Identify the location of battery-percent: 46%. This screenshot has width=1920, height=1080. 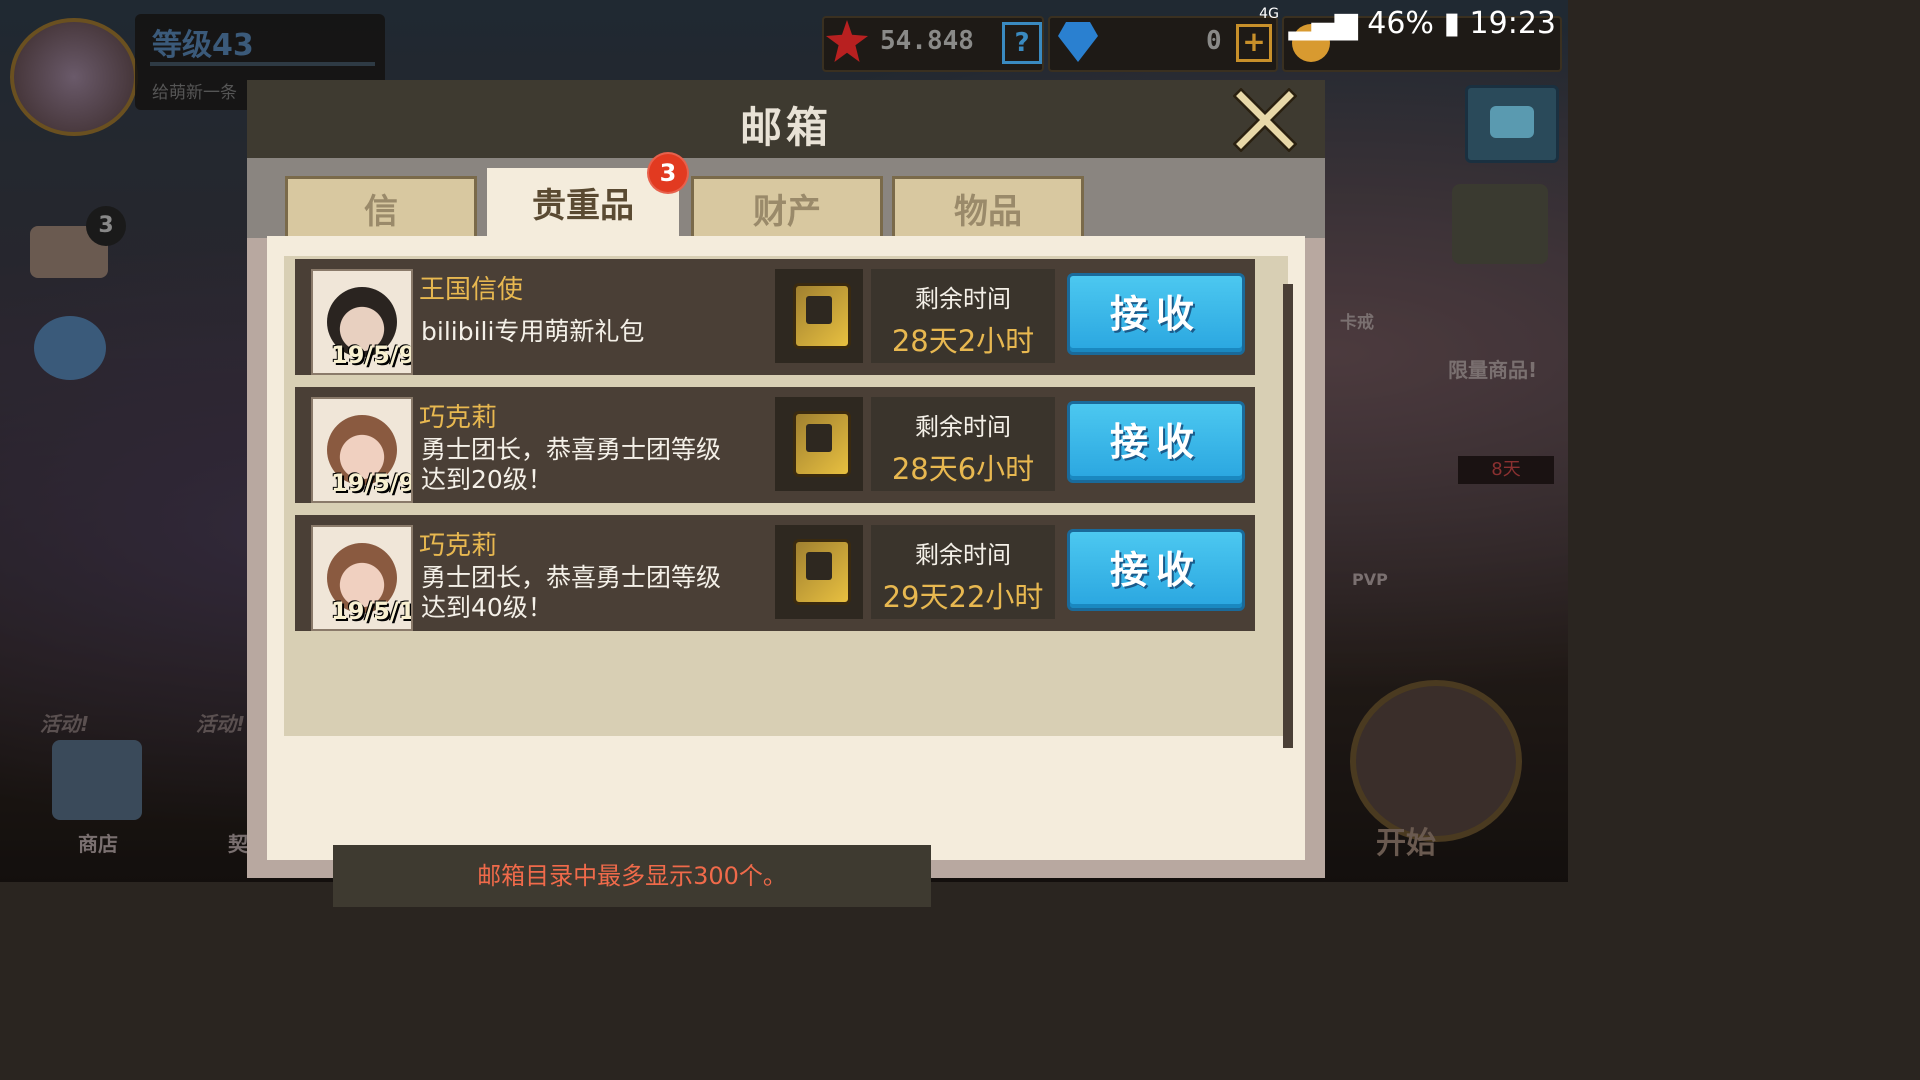
(1400, 23).